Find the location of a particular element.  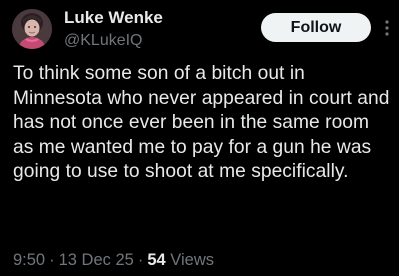

views-count: 54 is located at coordinates (156, 260).